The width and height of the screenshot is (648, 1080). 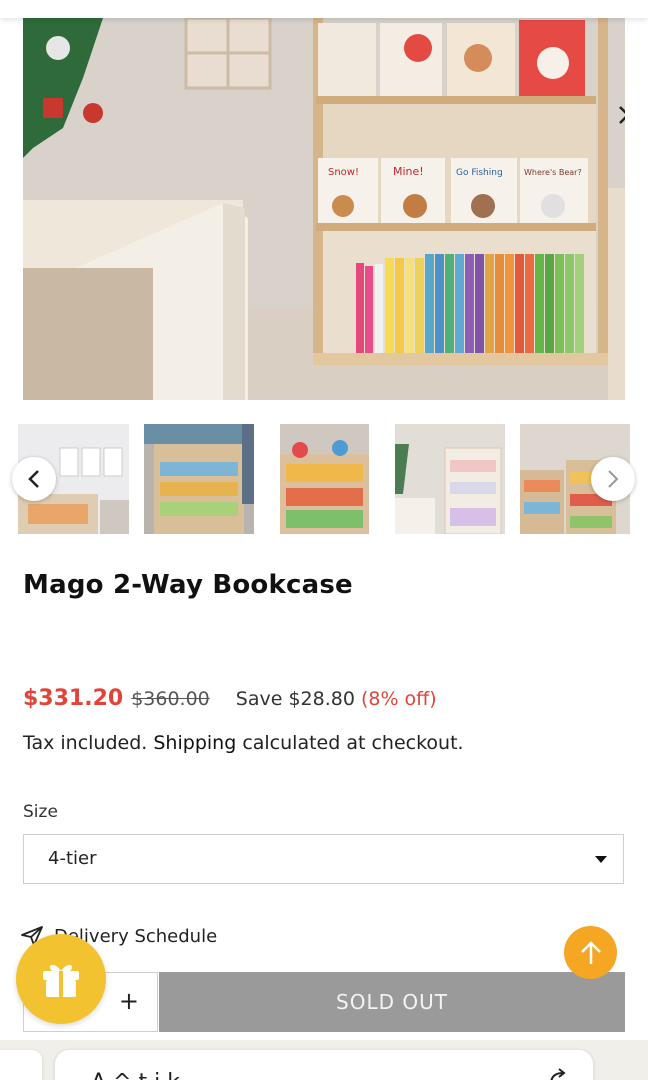 What do you see at coordinates (353, 743) in the screenshot?
I see `shipping-text: calculated at checkout.` at bounding box center [353, 743].